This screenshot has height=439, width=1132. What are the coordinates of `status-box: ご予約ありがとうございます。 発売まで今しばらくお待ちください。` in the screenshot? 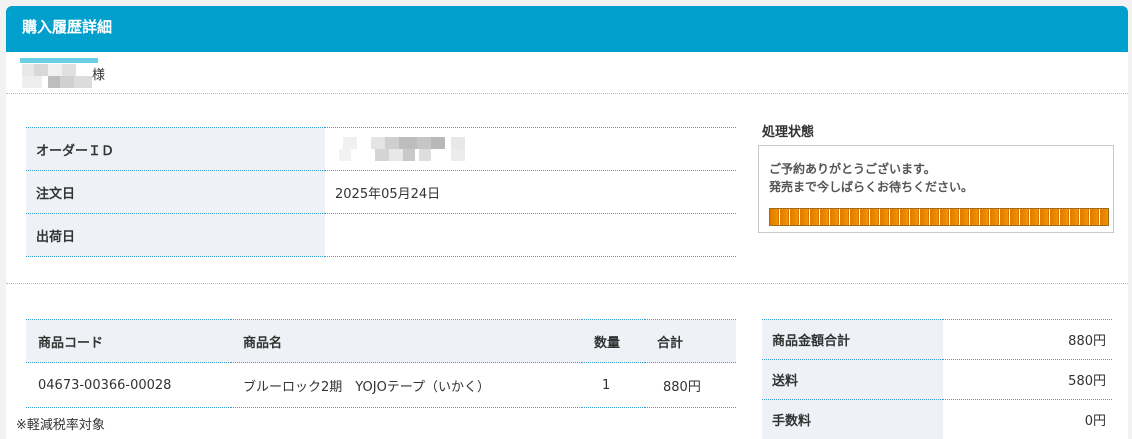 It's located at (936, 189).